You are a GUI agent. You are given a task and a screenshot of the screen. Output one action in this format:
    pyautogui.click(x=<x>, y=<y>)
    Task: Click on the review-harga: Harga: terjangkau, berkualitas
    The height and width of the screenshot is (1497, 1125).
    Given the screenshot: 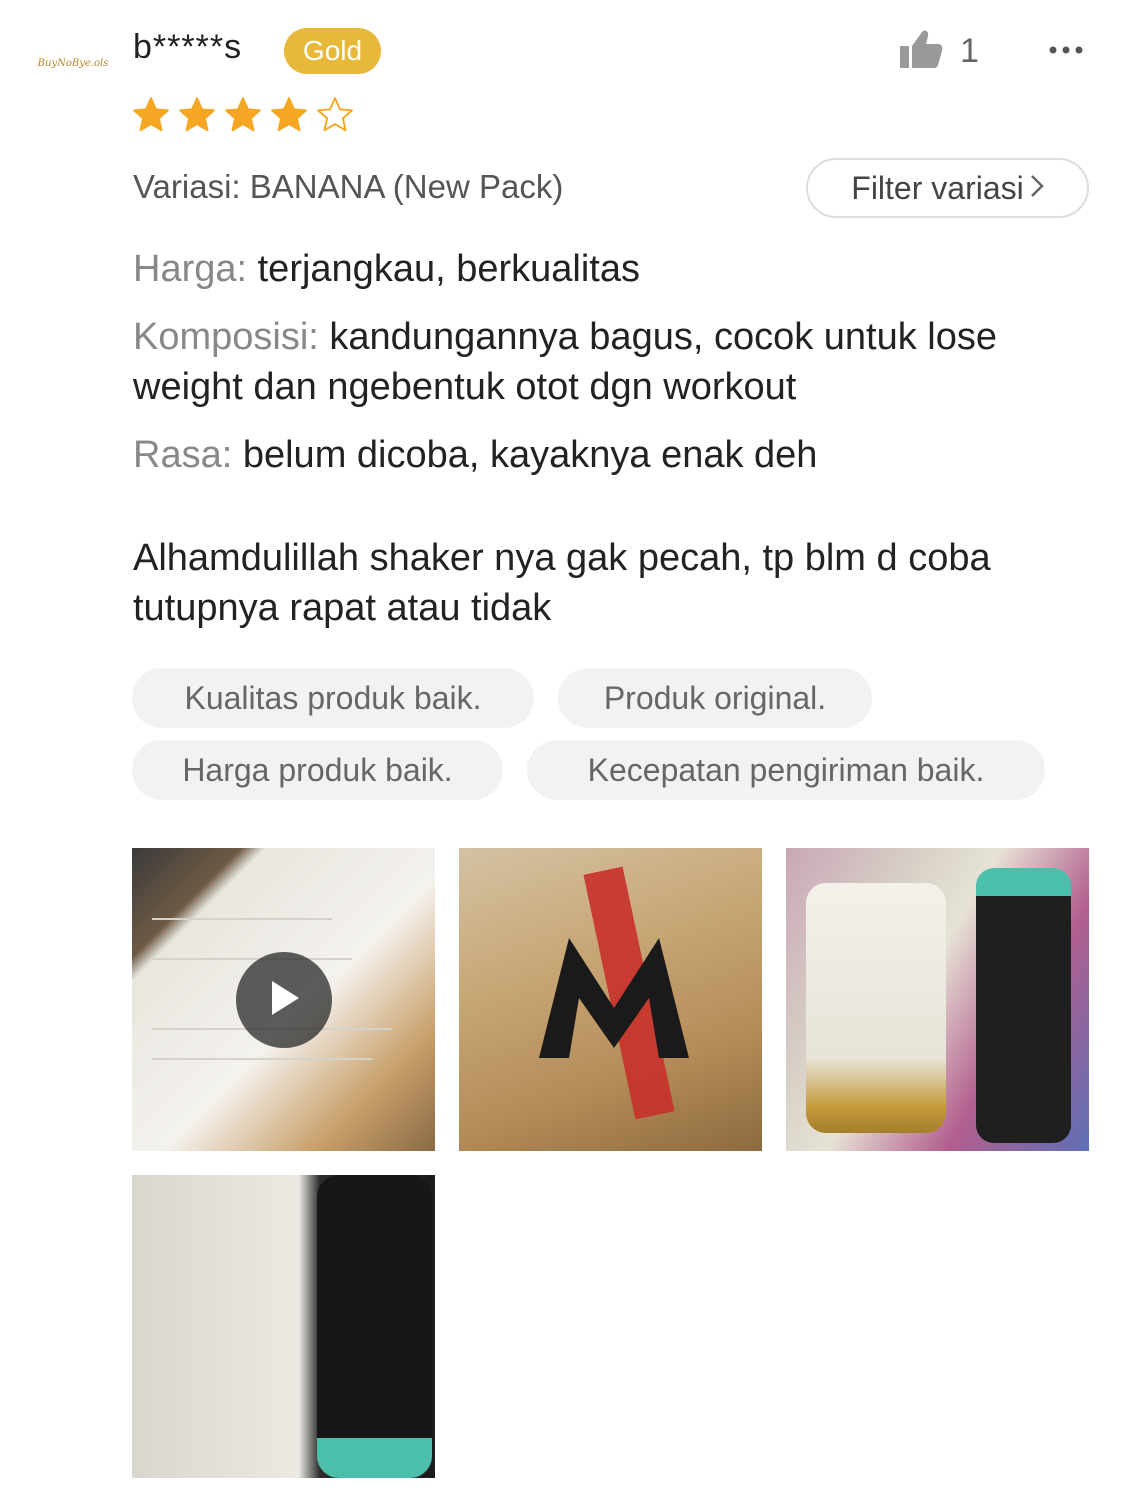 What is the action you would take?
    pyautogui.click(x=603, y=269)
    